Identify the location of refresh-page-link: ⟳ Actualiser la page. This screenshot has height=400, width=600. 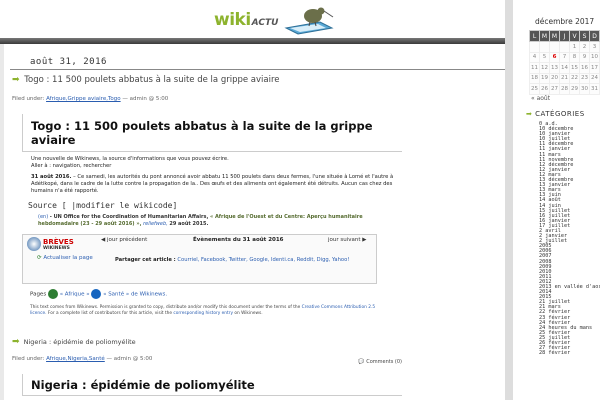
(65, 258).